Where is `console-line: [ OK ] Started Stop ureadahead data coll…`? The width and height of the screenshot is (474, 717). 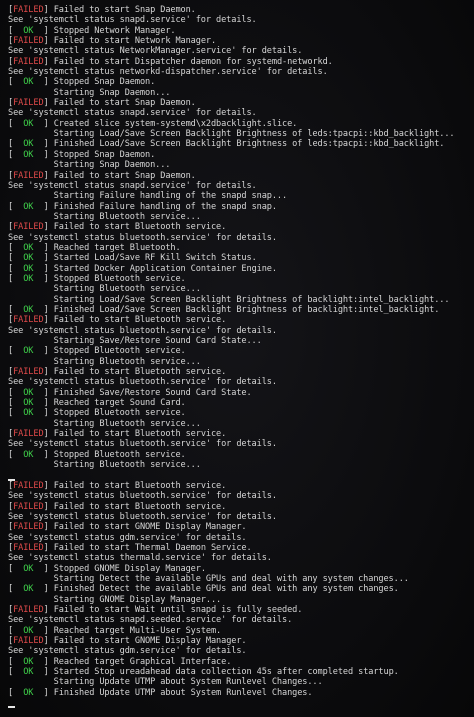
console-line: [ OK ] Started Stop ureadahead data coll… is located at coordinates (238, 672).